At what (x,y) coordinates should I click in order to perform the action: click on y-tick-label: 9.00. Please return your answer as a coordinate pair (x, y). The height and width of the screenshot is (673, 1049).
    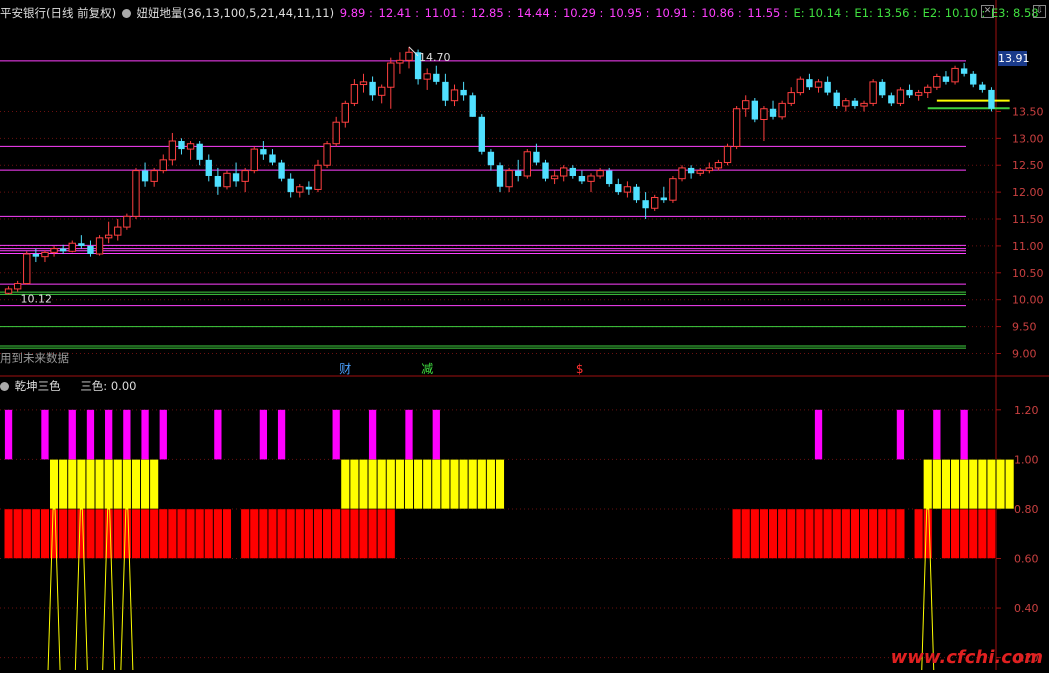
    Looking at the image, I should click on (1024, 353).